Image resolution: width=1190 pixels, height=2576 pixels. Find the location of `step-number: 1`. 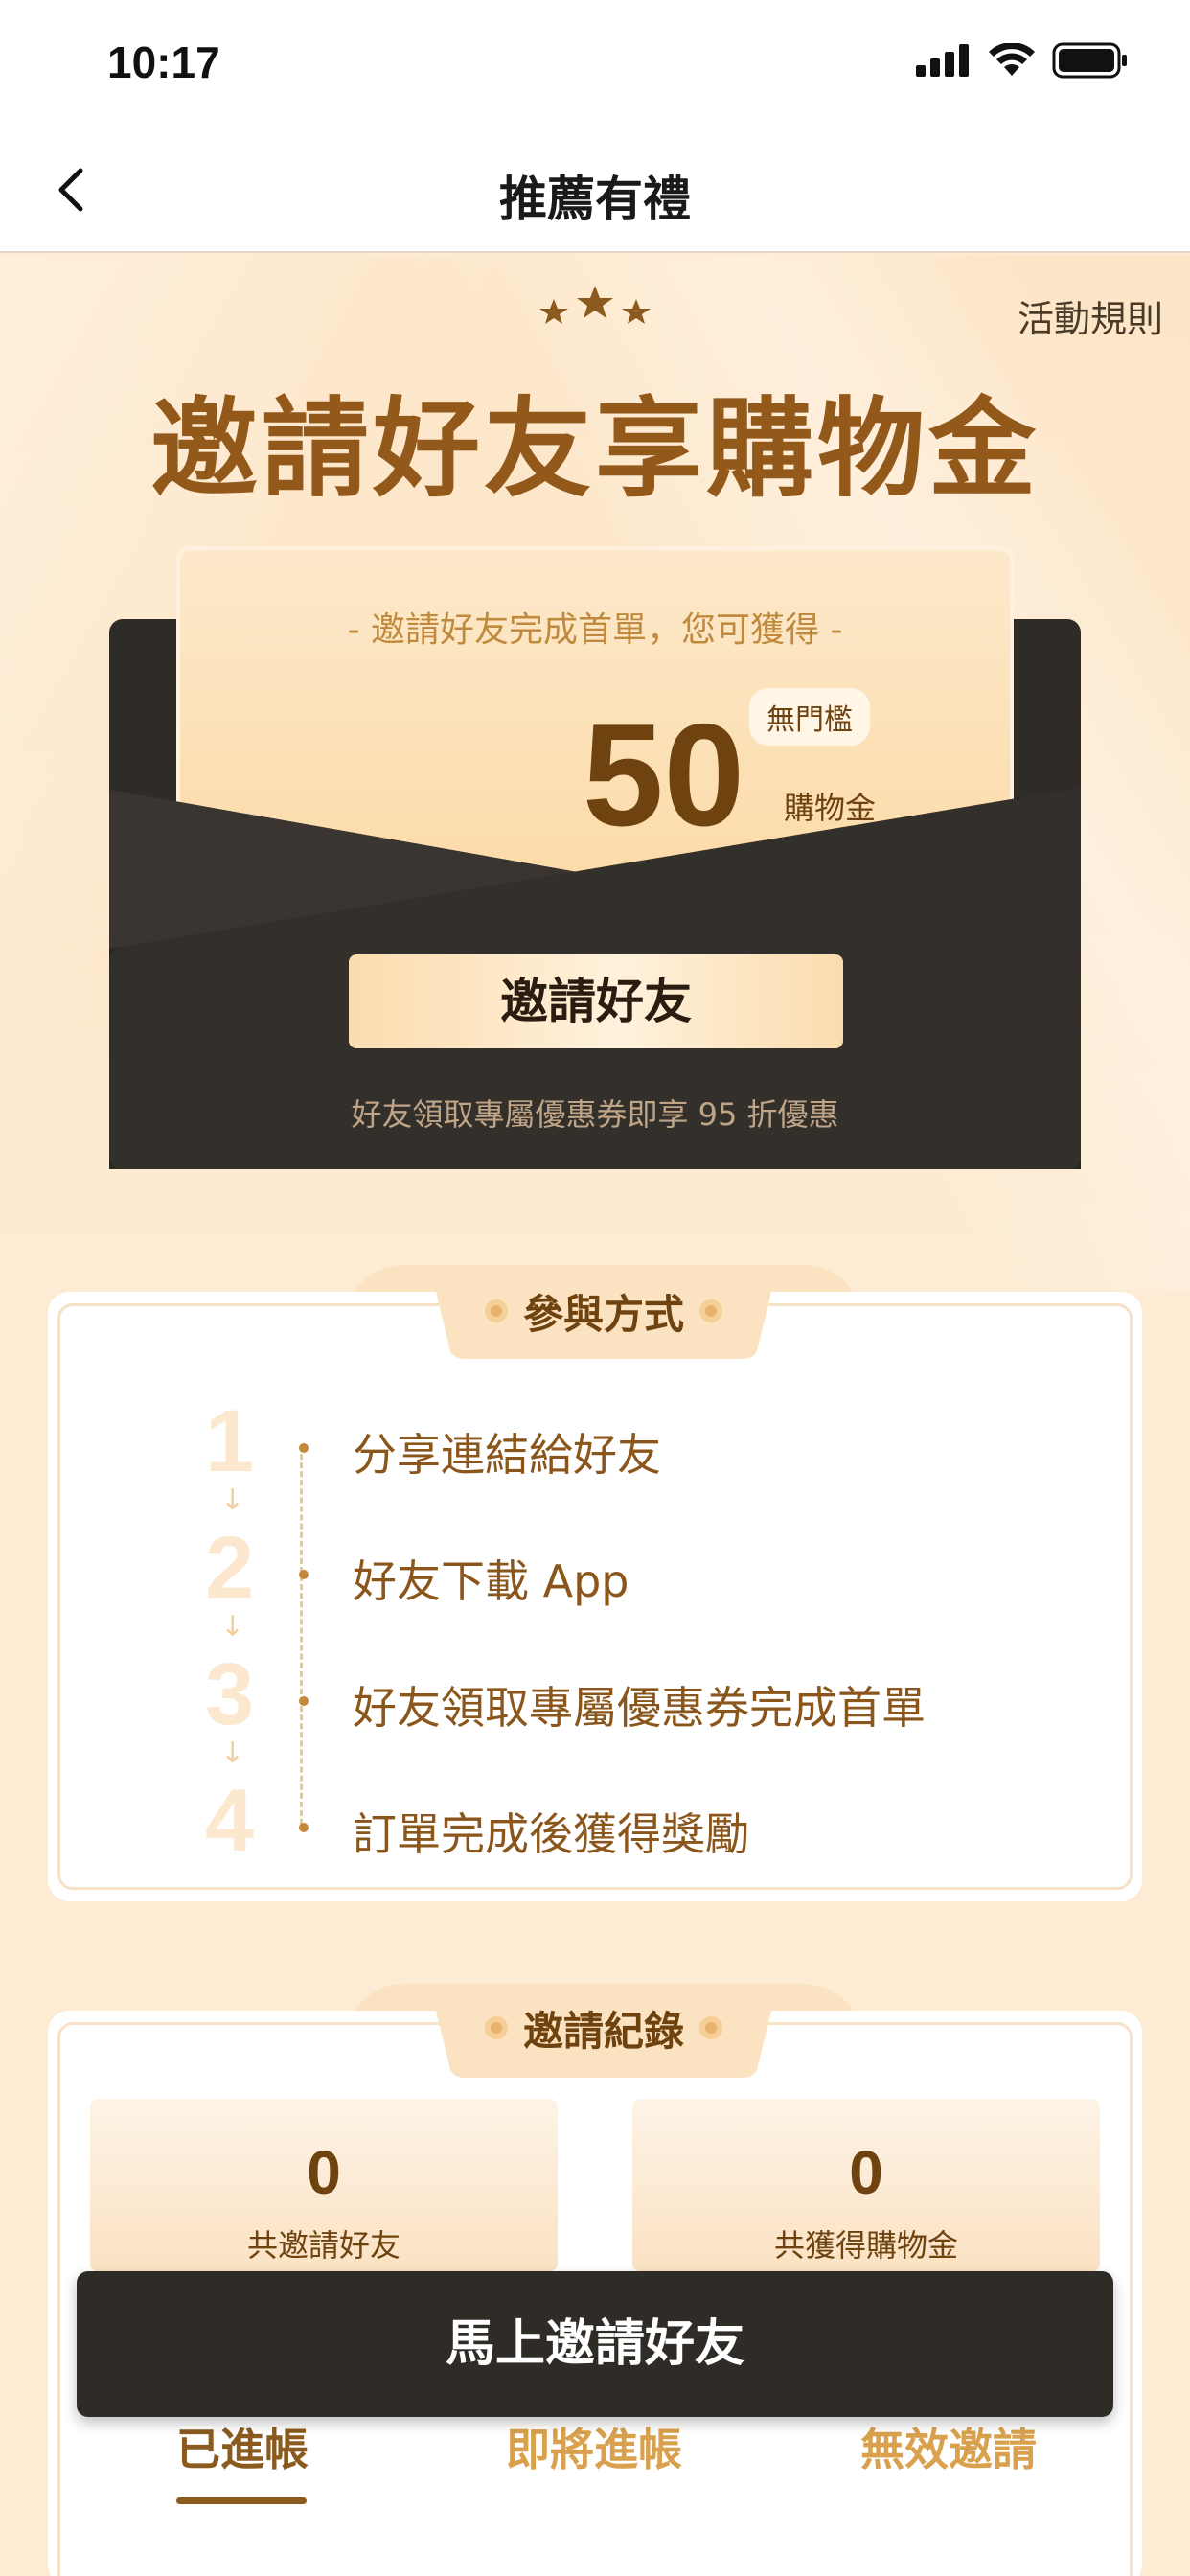

step-number: 1 is located at coordinates (230, 1441).